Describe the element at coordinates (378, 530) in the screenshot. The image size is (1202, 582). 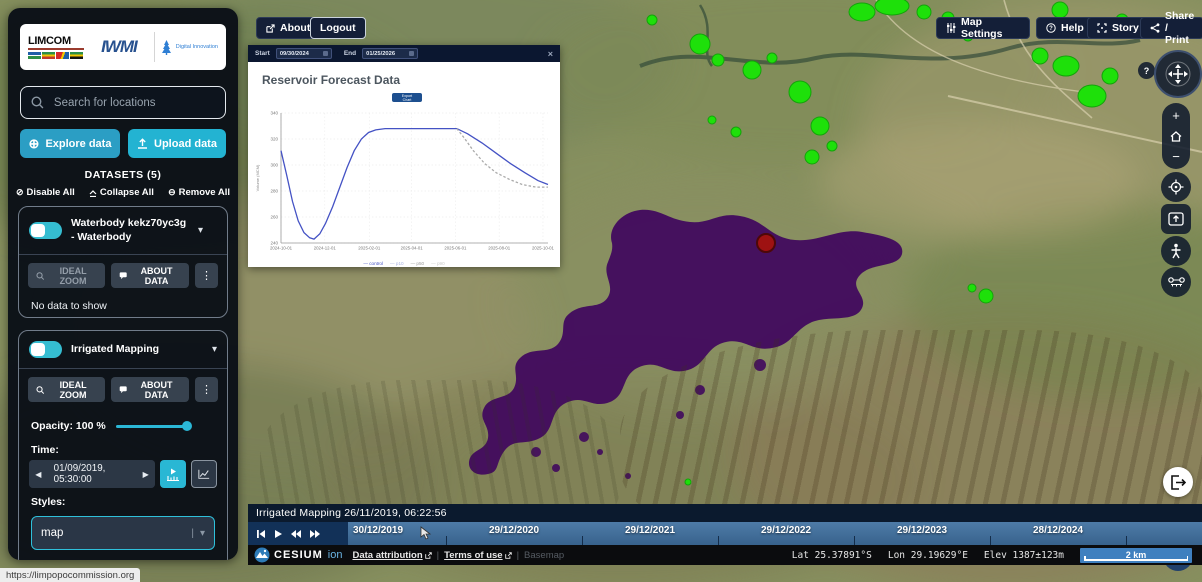
I see `timeline-date-label: 30/12/2019` at that location.